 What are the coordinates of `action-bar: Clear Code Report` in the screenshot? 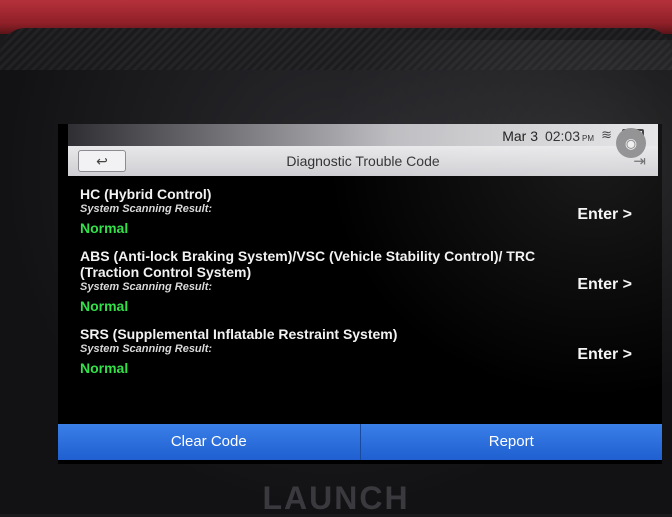 It's located at (360, 442).